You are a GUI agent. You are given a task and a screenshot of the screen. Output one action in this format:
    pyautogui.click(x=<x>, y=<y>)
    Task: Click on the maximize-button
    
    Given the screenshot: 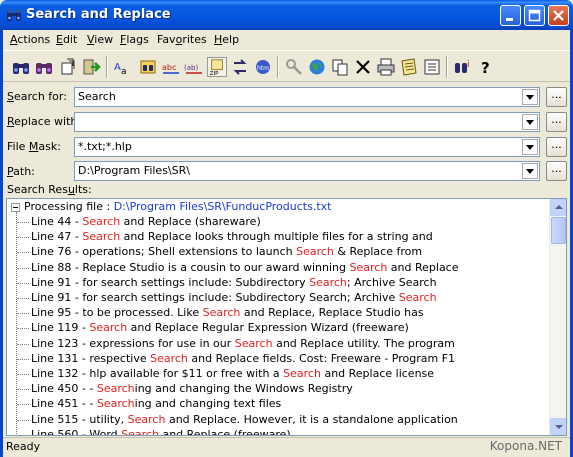 What is the action you would take?
    pyautogui.click(x=534, y=15)
    